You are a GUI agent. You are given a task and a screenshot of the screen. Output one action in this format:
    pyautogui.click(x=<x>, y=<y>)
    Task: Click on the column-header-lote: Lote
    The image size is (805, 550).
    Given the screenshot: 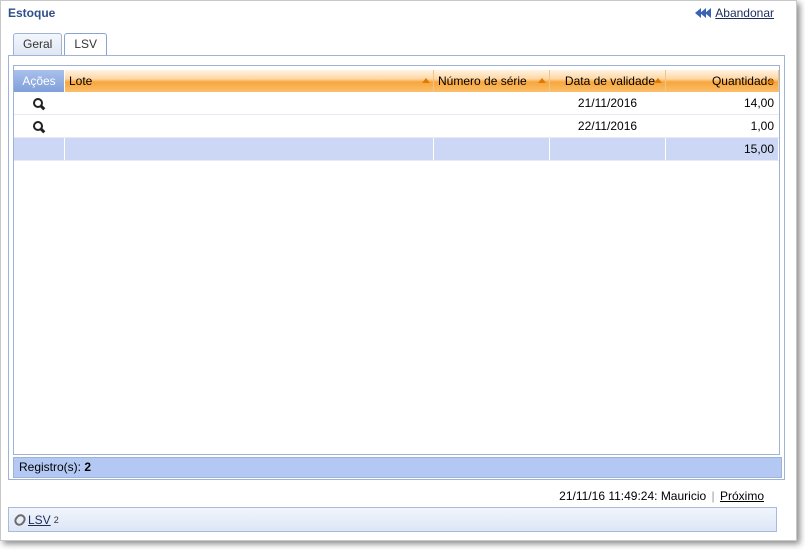 What is the action you would take?
    pyautogui.click(x=249, y=81)
    